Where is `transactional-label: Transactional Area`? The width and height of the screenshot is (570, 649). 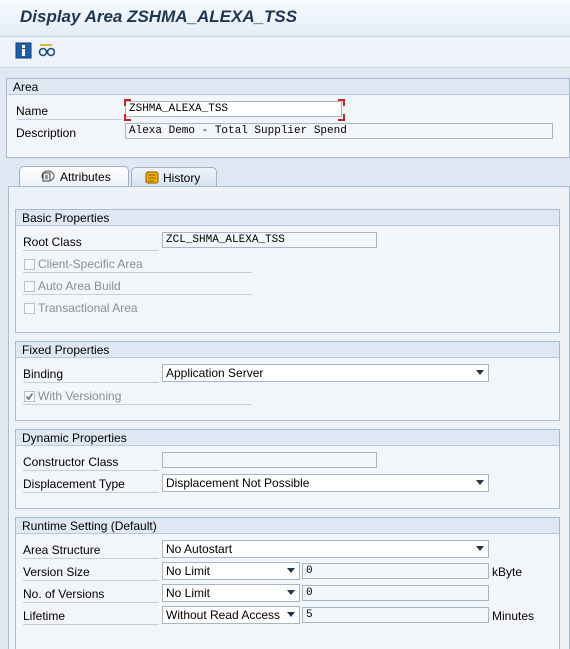
transactional-label: Transactional Area is located at coordinates (88, 308).